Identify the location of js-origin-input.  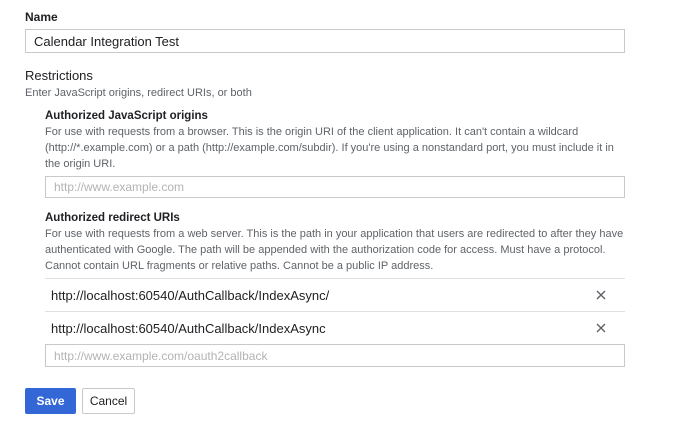
(335, 187).